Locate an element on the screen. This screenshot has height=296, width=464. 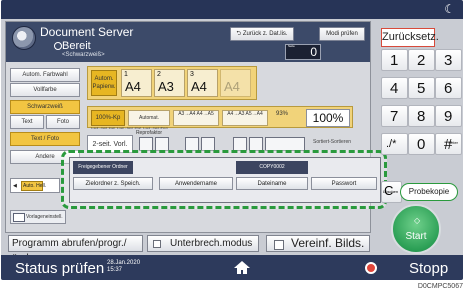
original-settings-button: Vorlageneinstell. is located at coordinates (38, 217).